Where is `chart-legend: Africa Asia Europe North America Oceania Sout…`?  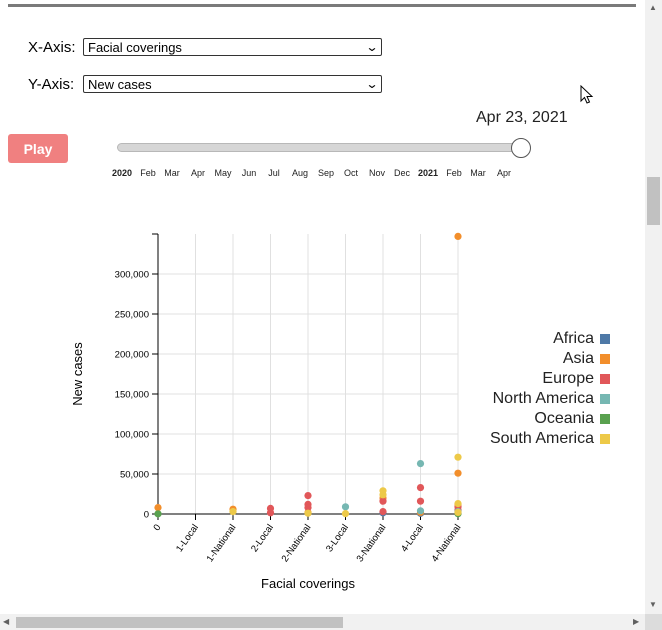 chart-legend: Africa Asia Europe North America Oceania Sout… is located at coordinates (550, 389).